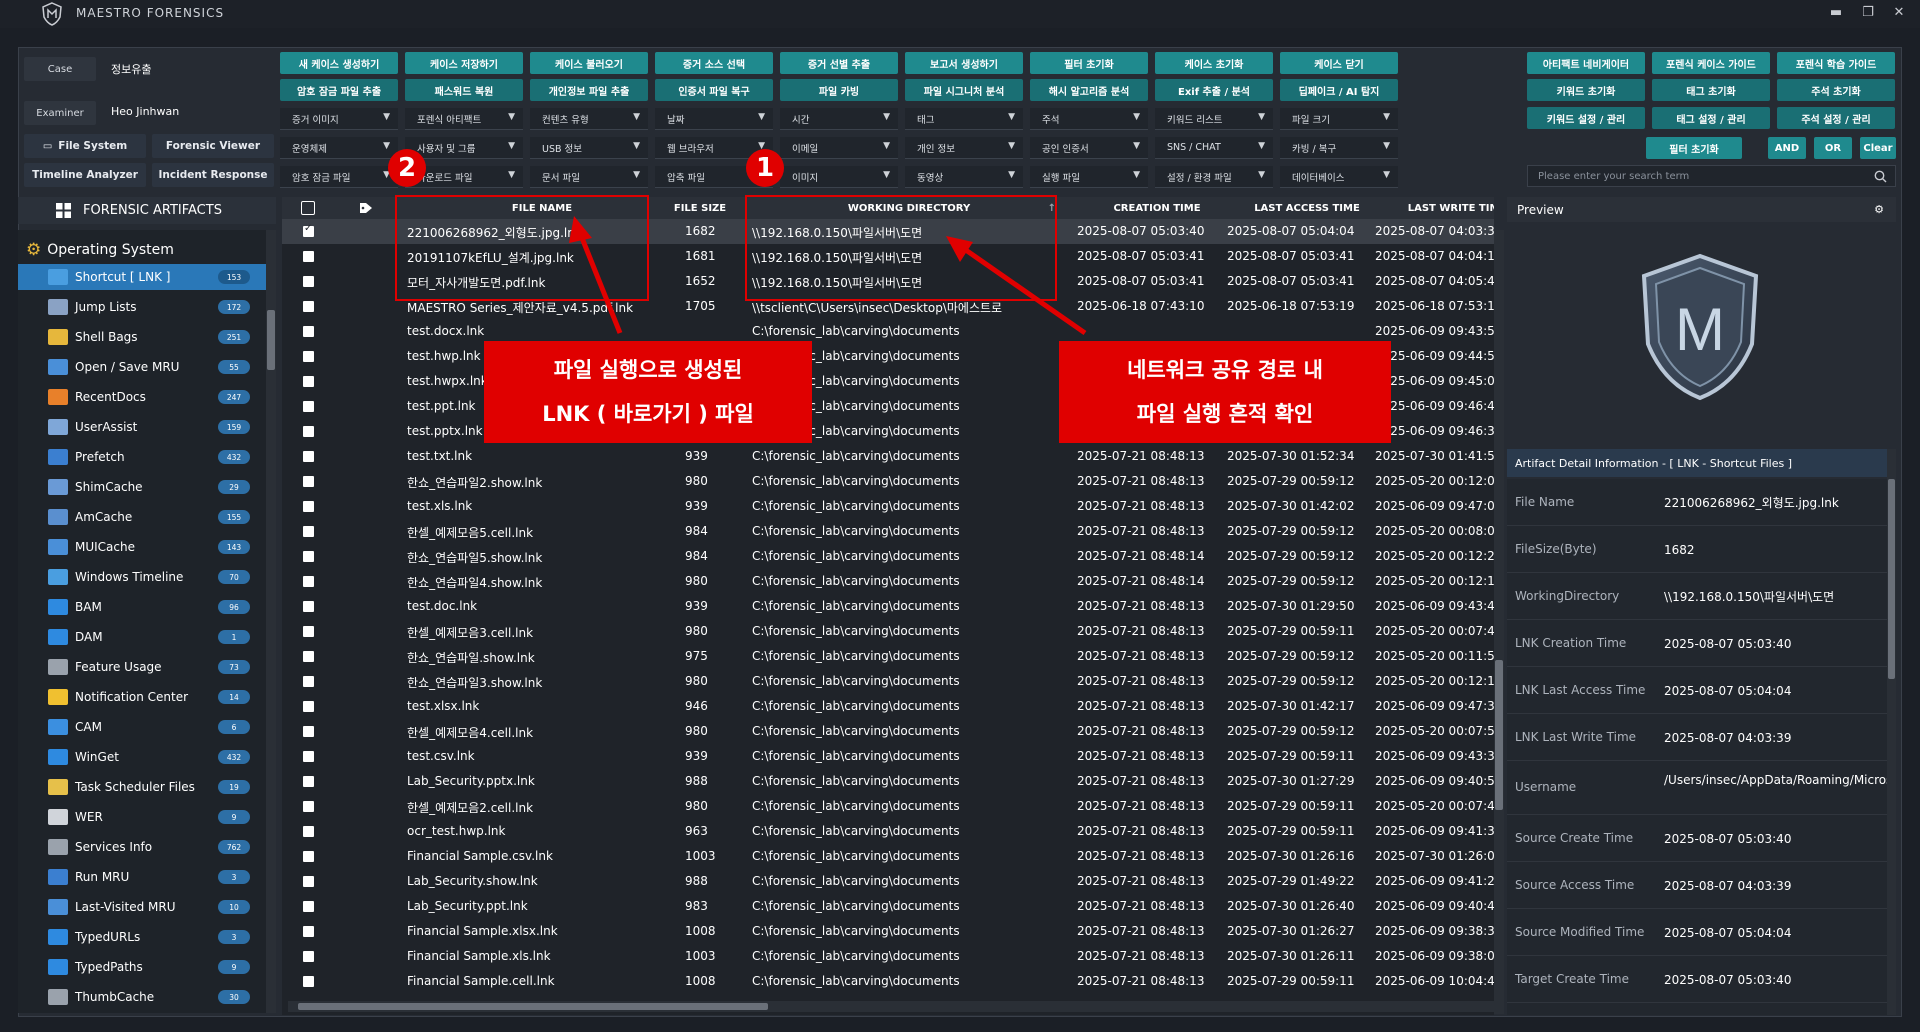 The height and width of the screenshot is (1032, 1920). I want to click on annotation-arrows, so click(828, 276).